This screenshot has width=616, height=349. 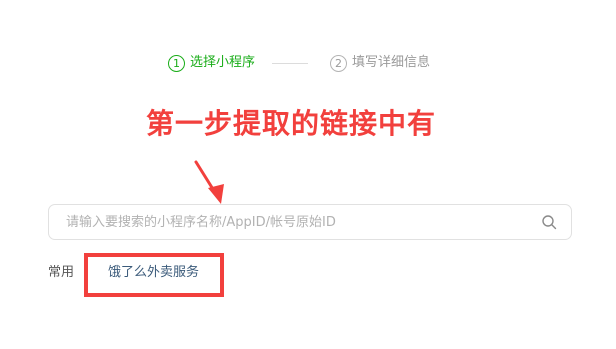 I want to click on step-select-miniprogram: 1 选择小程序, so click(x=211, y=63).